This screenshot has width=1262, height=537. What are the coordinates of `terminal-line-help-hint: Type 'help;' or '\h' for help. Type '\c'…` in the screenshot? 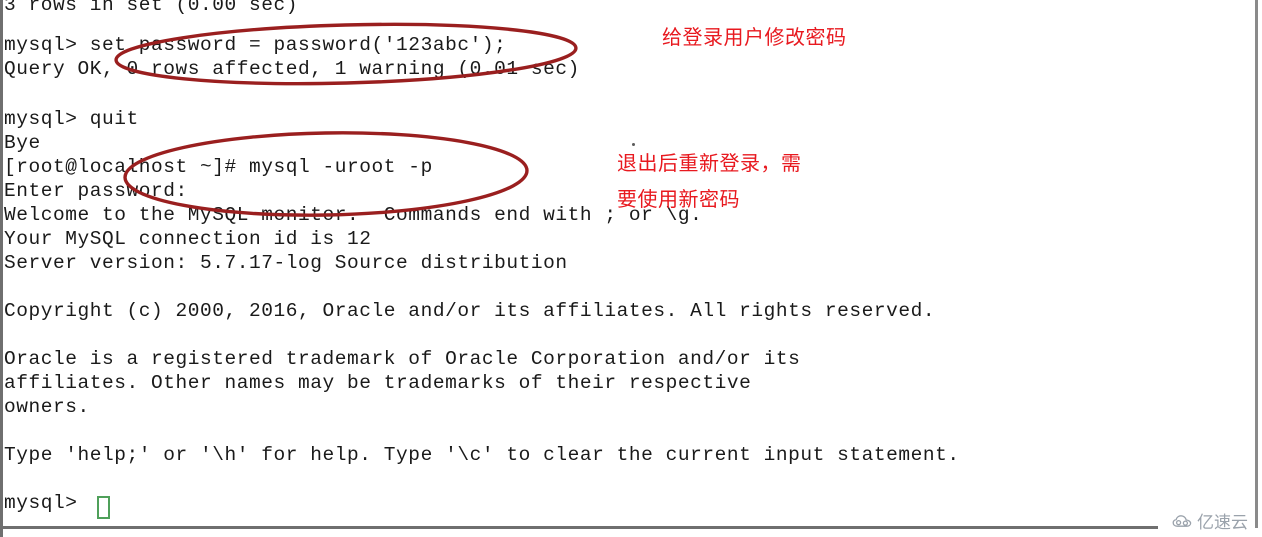 It's located at (482, 455).